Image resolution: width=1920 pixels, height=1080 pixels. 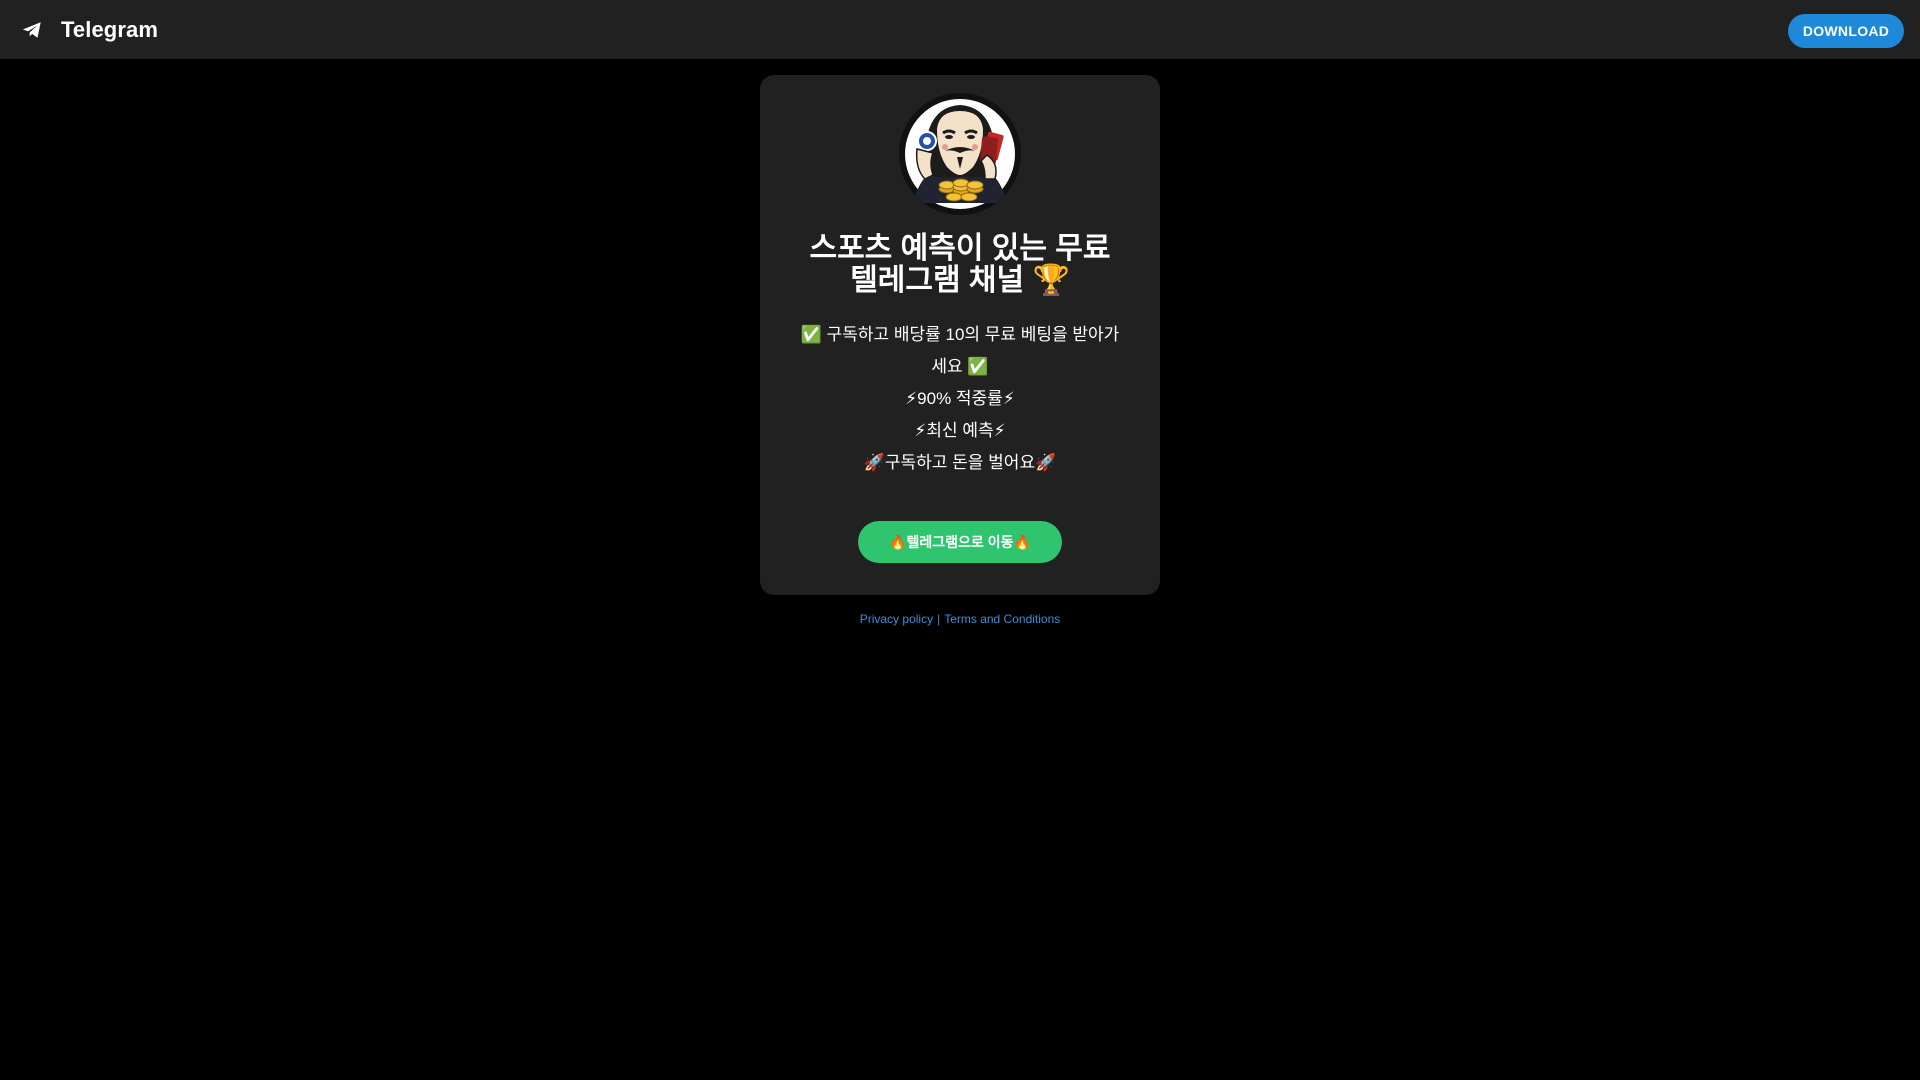 I want to click on privacy-policy-link: Privacy policy, so click(x=896, y=619).